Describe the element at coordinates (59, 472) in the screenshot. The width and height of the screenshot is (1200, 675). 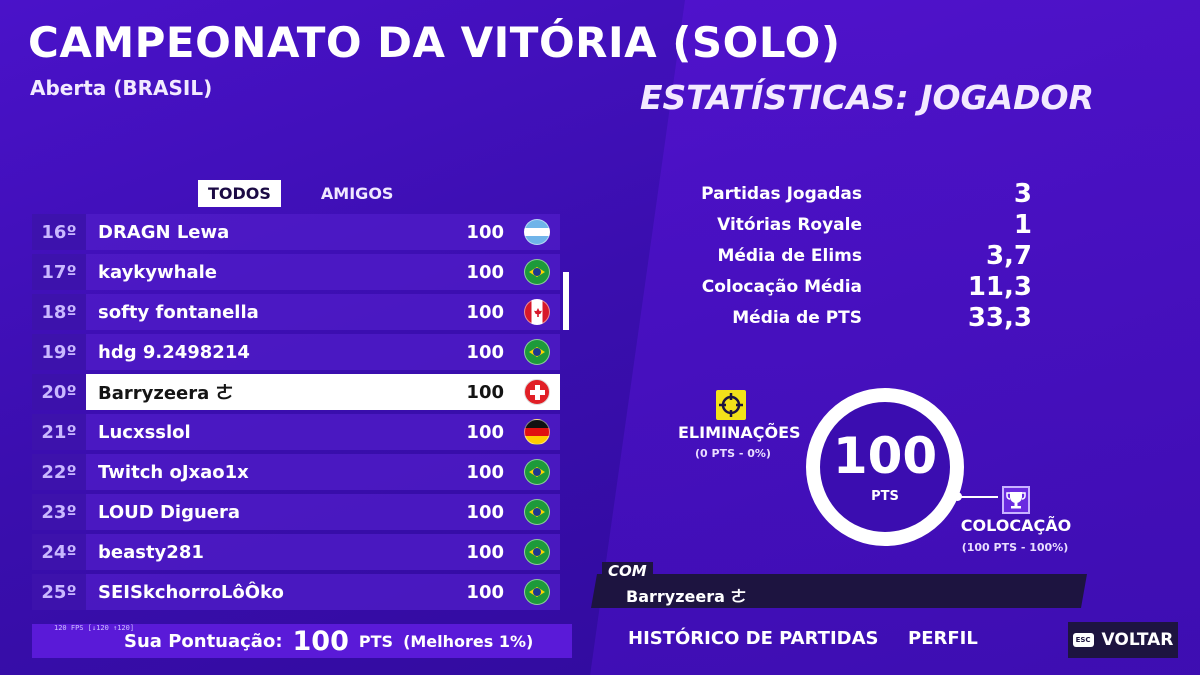
I see `row-rank: 22º` at that location.